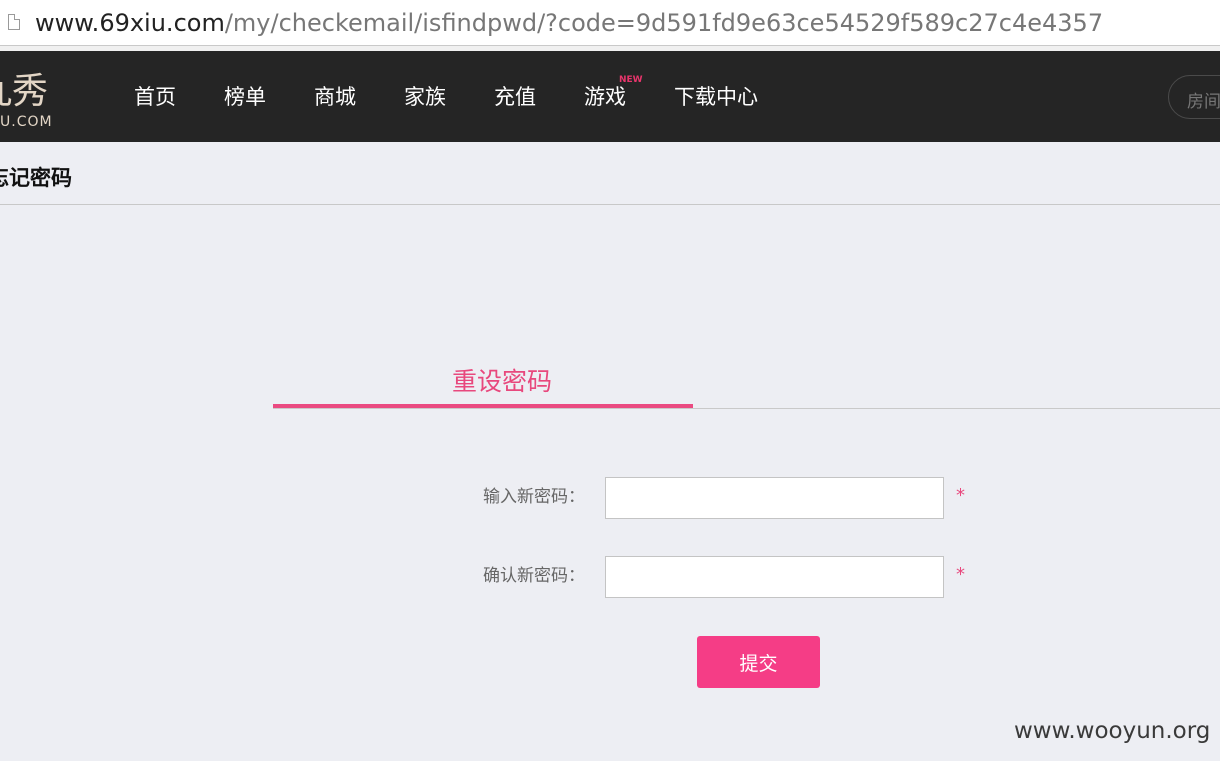 Image resolution: width=1220 pixels, height=761 pixels. Describe the element at coordinates (1203, 102) in the screenshot. I see `room-search-placeholder: 房间` at that location.